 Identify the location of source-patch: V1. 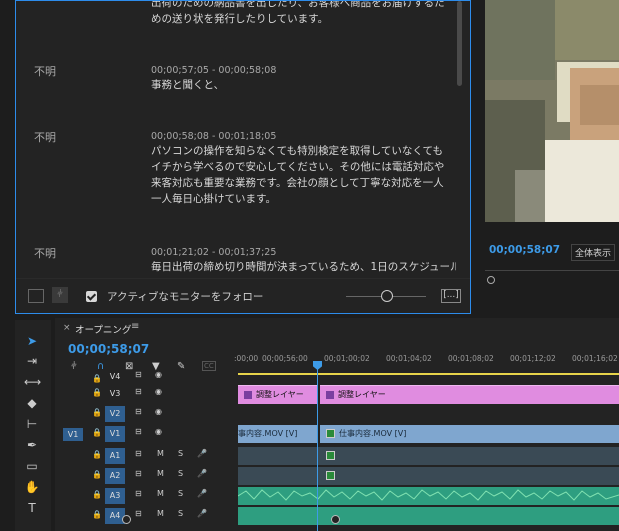
(73, 434).